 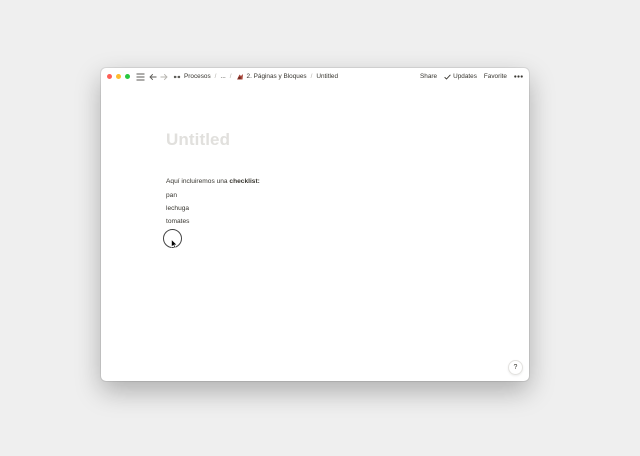 I want to click on page-title: Untitled, so click(x=198, y=140).